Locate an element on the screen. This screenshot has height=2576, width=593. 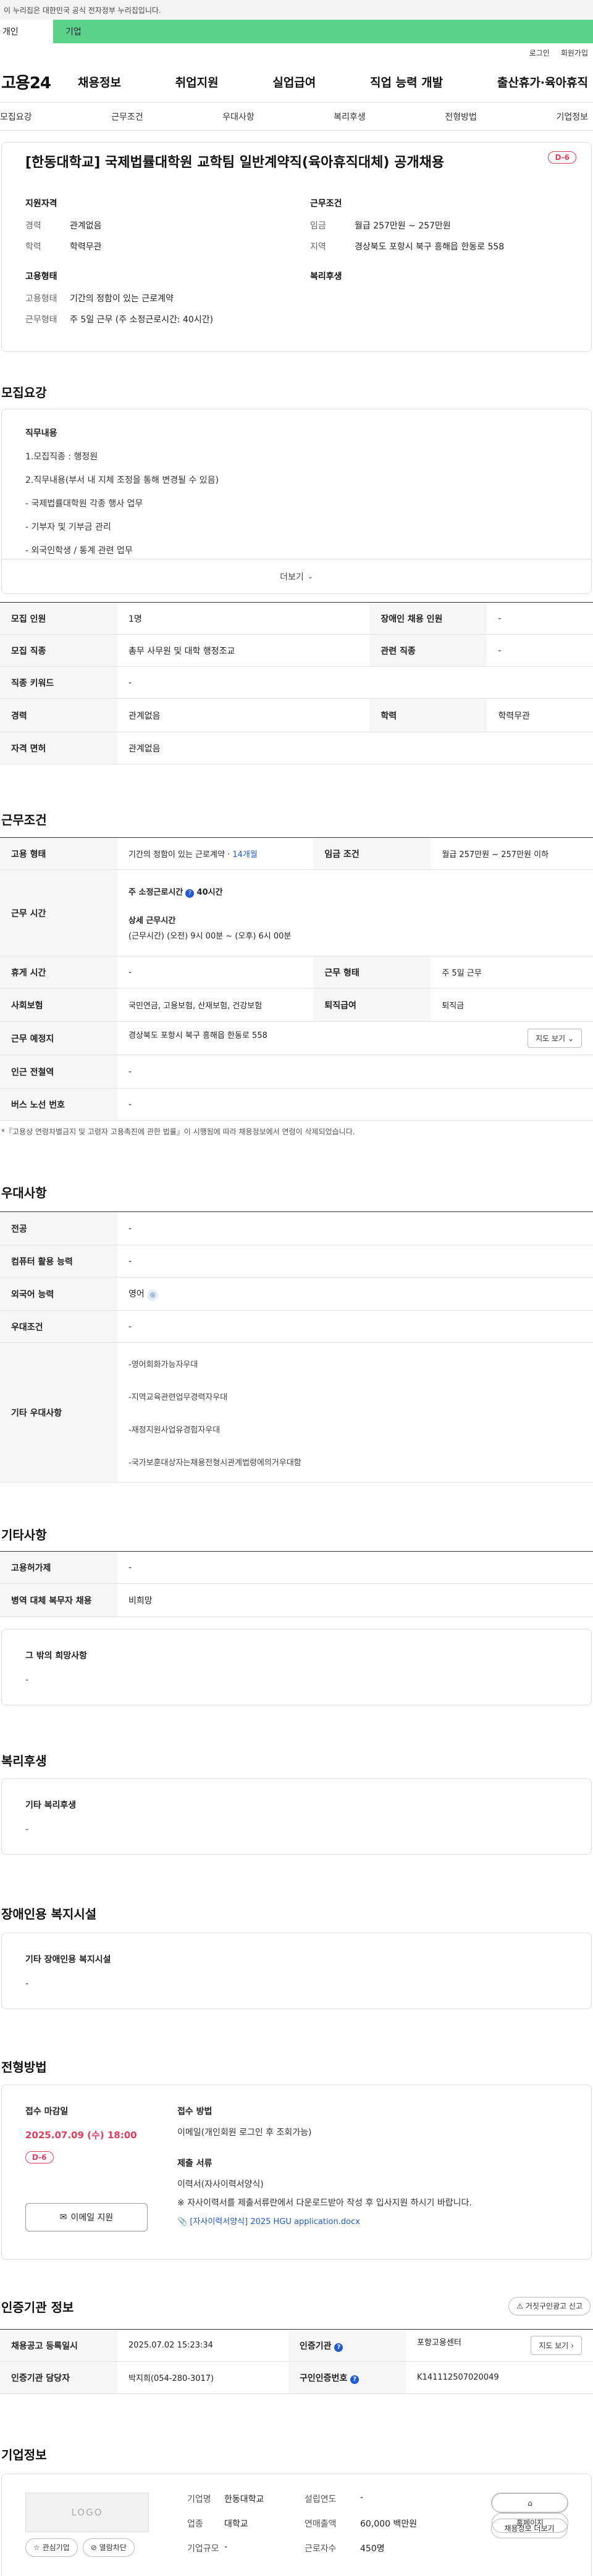
anchor-selection: 전형방법 is located at coordinates (461, 117).